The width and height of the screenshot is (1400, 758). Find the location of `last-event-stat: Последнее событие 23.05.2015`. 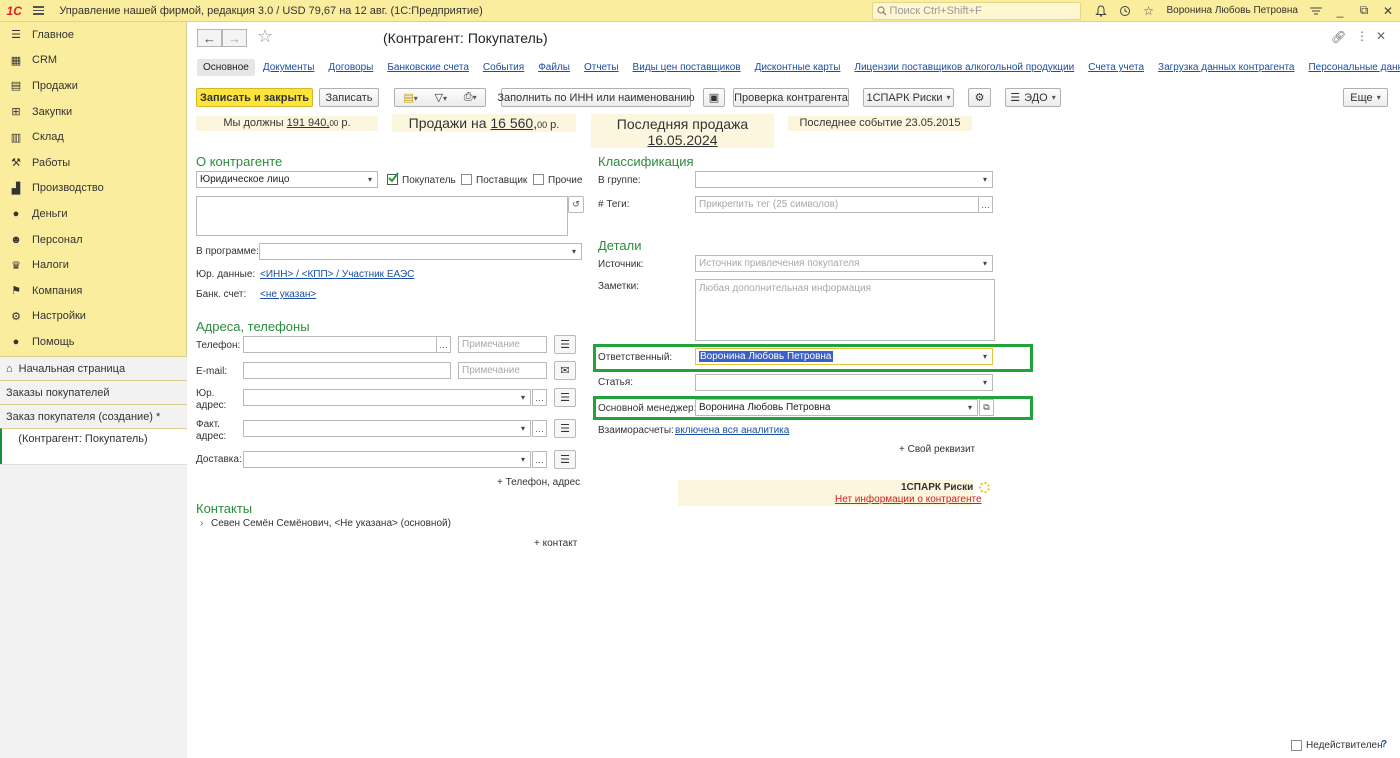

last-event-stat: Последнее событие 23.05.2015 is located at coordinates (880, 123).